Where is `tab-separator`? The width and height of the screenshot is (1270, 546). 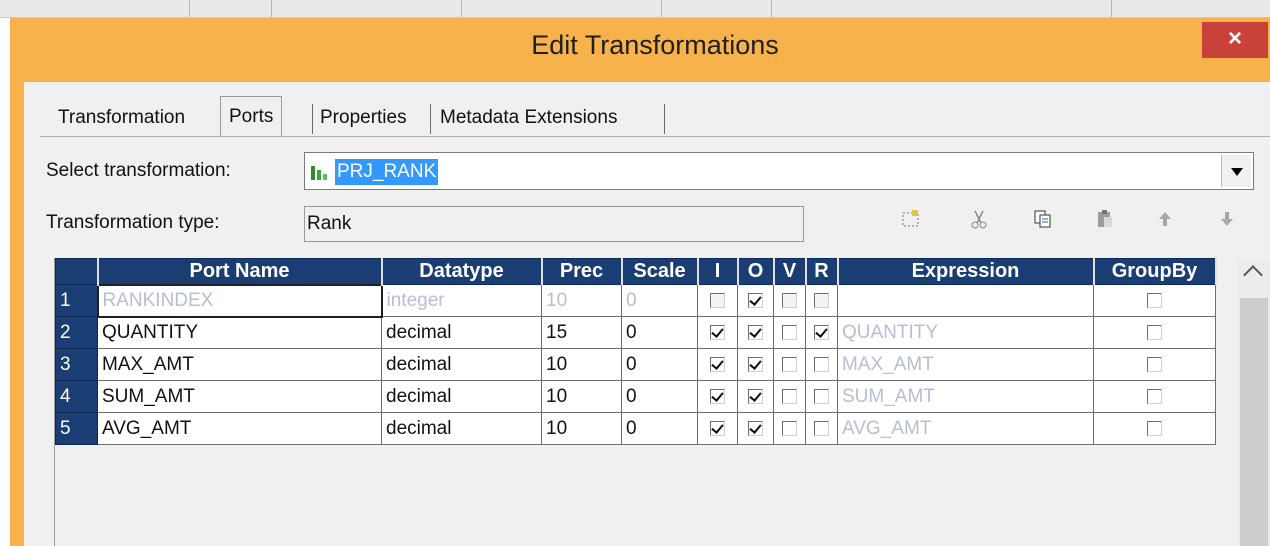 tab-separator is located at coordinates (430, 119).